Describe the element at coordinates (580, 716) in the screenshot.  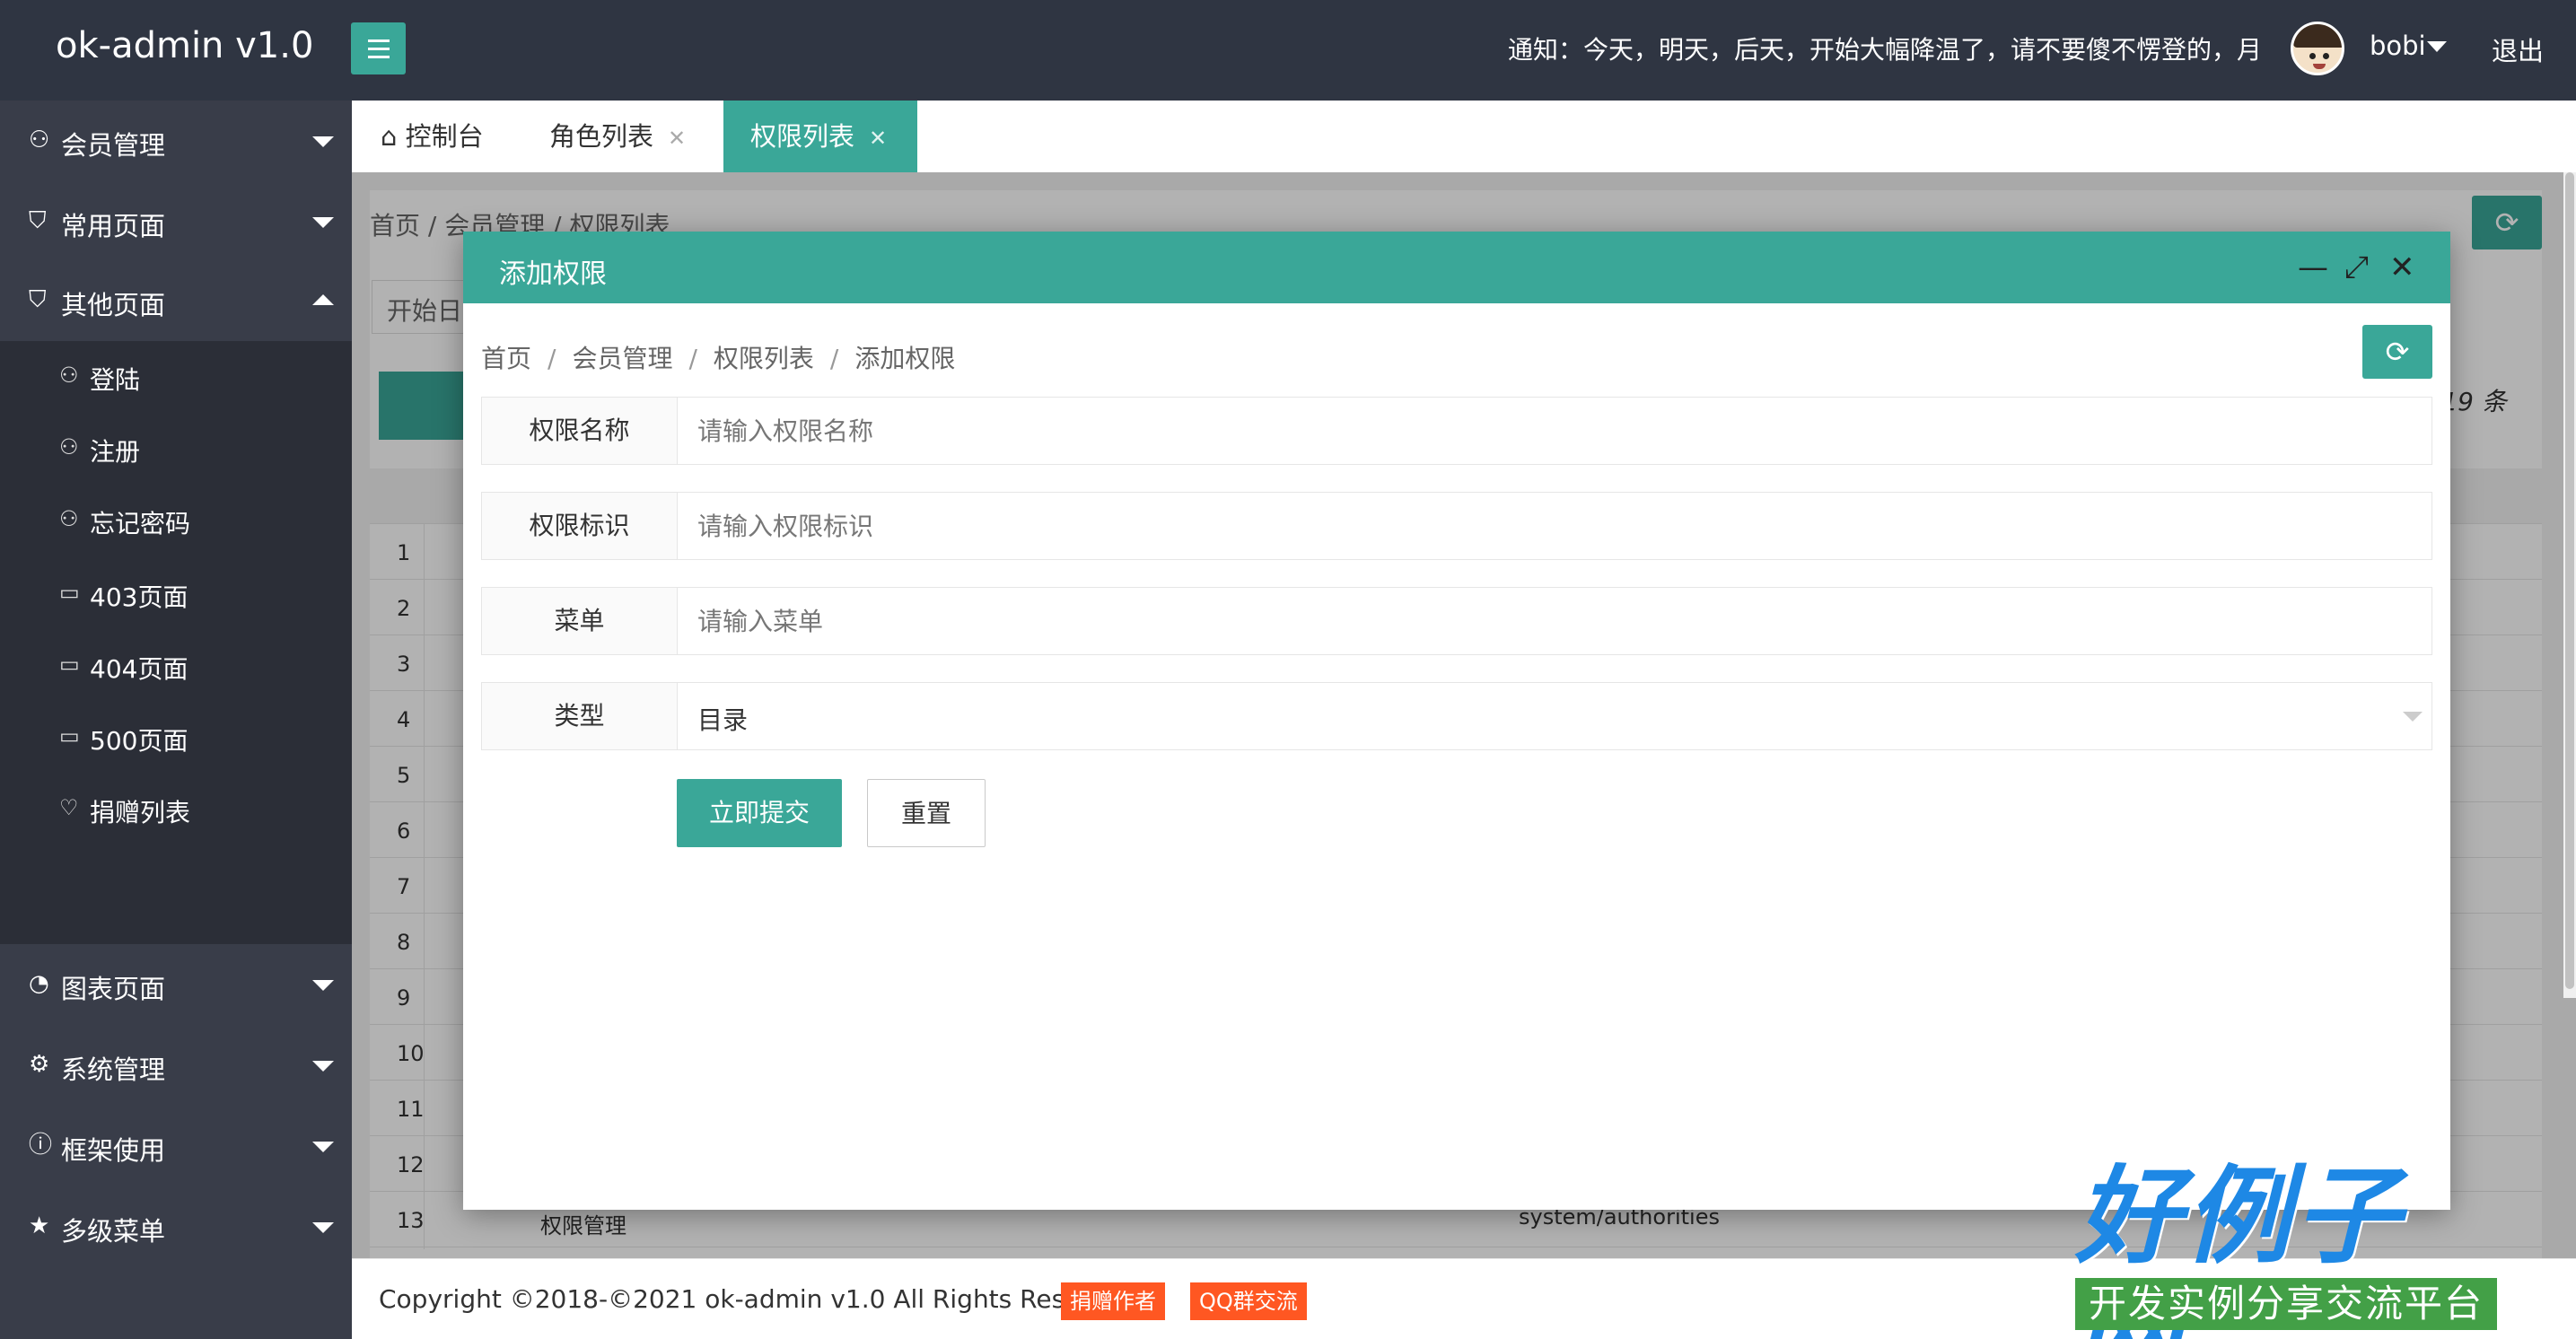
I see `type-label: 类型` at that location.